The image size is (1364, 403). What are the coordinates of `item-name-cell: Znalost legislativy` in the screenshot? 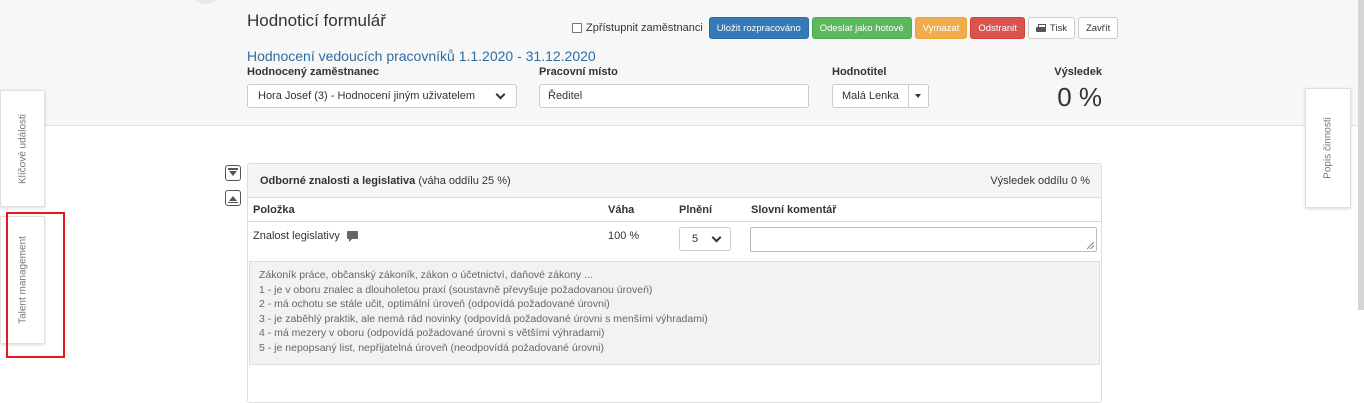 It's located at (305, 236).